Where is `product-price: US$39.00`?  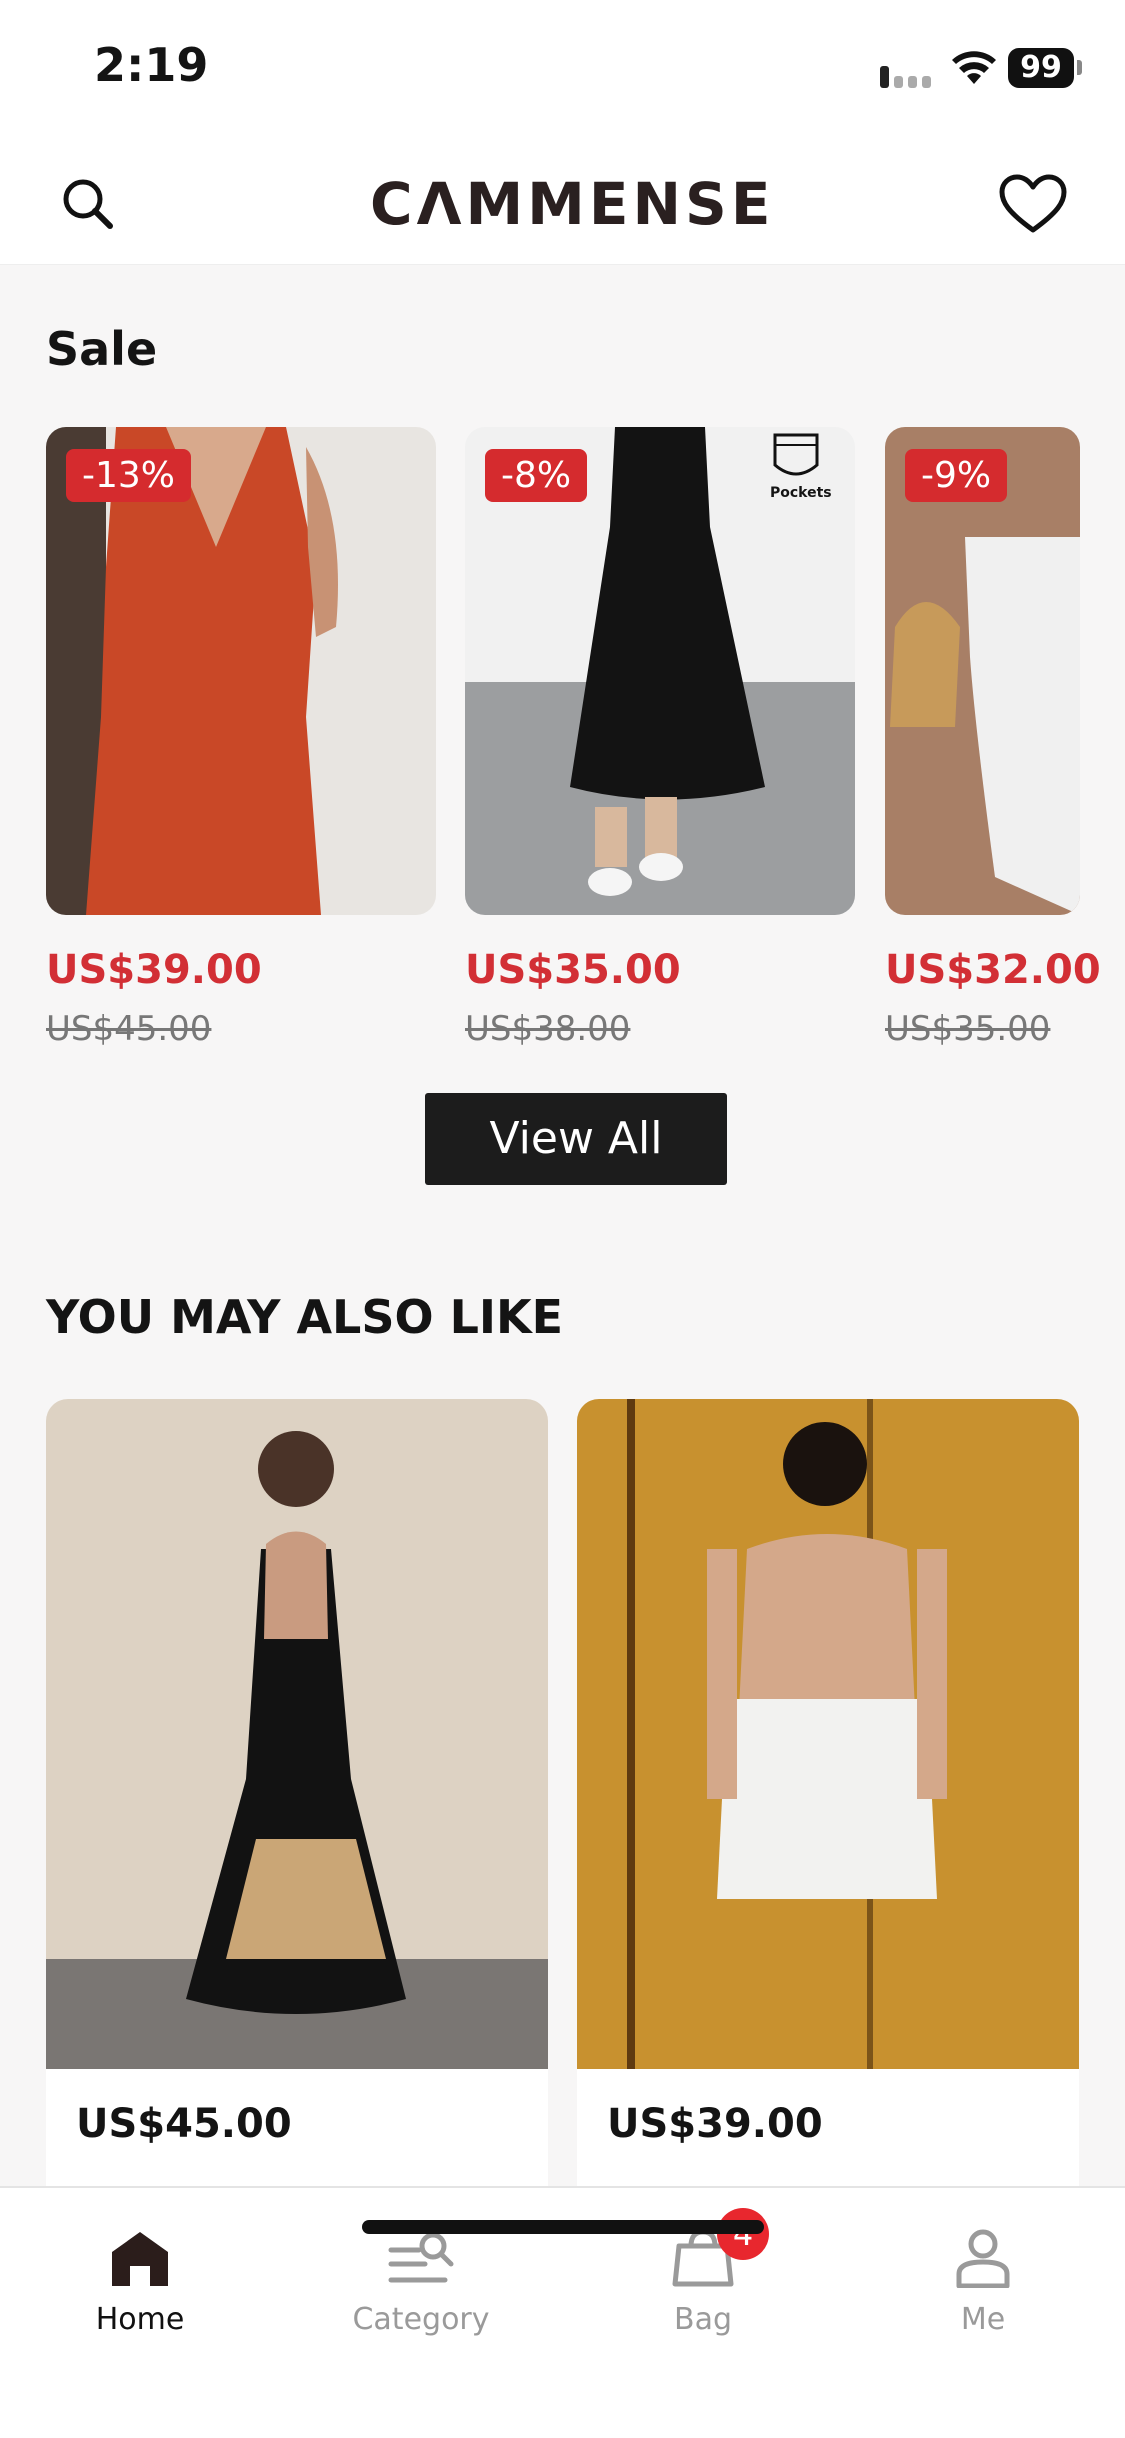
product-price: US$39.00 is located at coordinates (715, 2124).